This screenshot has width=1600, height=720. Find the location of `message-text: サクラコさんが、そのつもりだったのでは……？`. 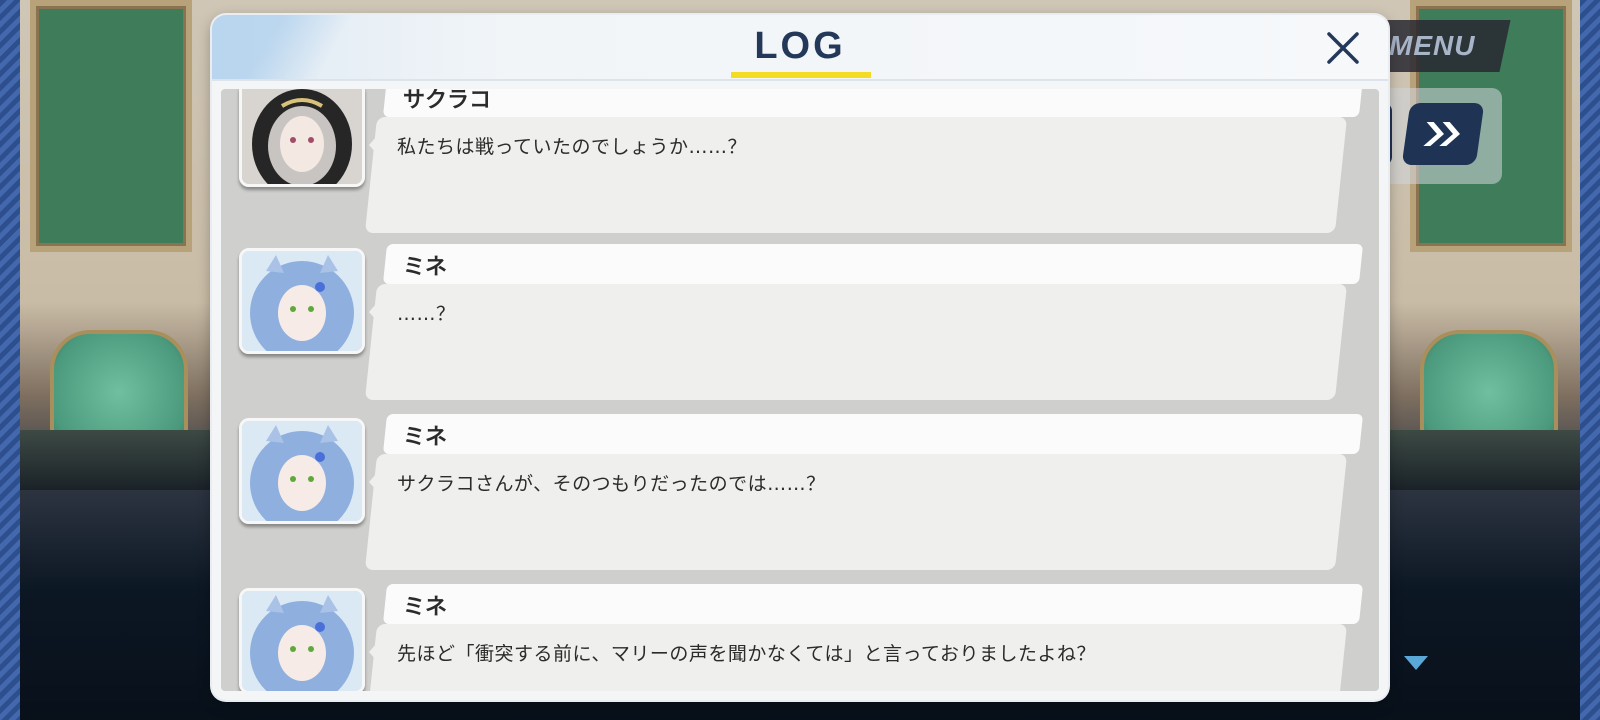

message-text: サクラコさんが、そのつもりだったのでは……？ is located at coordinates (611, 484).